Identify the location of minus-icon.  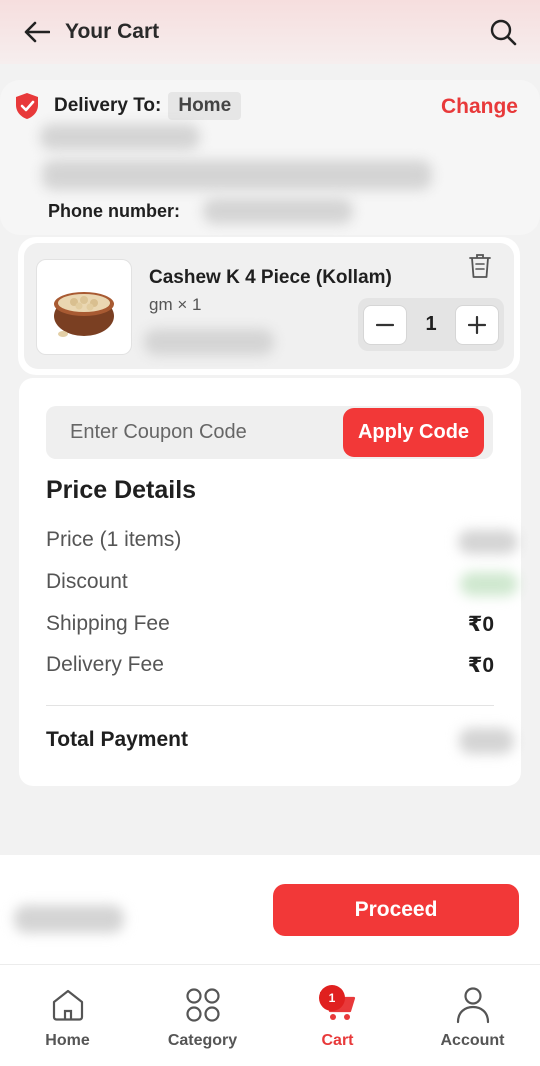
(385, 324).